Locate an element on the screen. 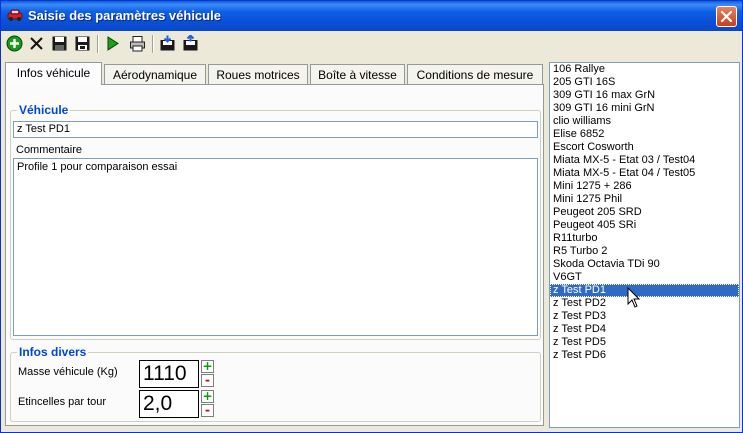 This screenshot has width=743, height=433. list-item: 205 GTI 16S is located at coordinates (644, 82).